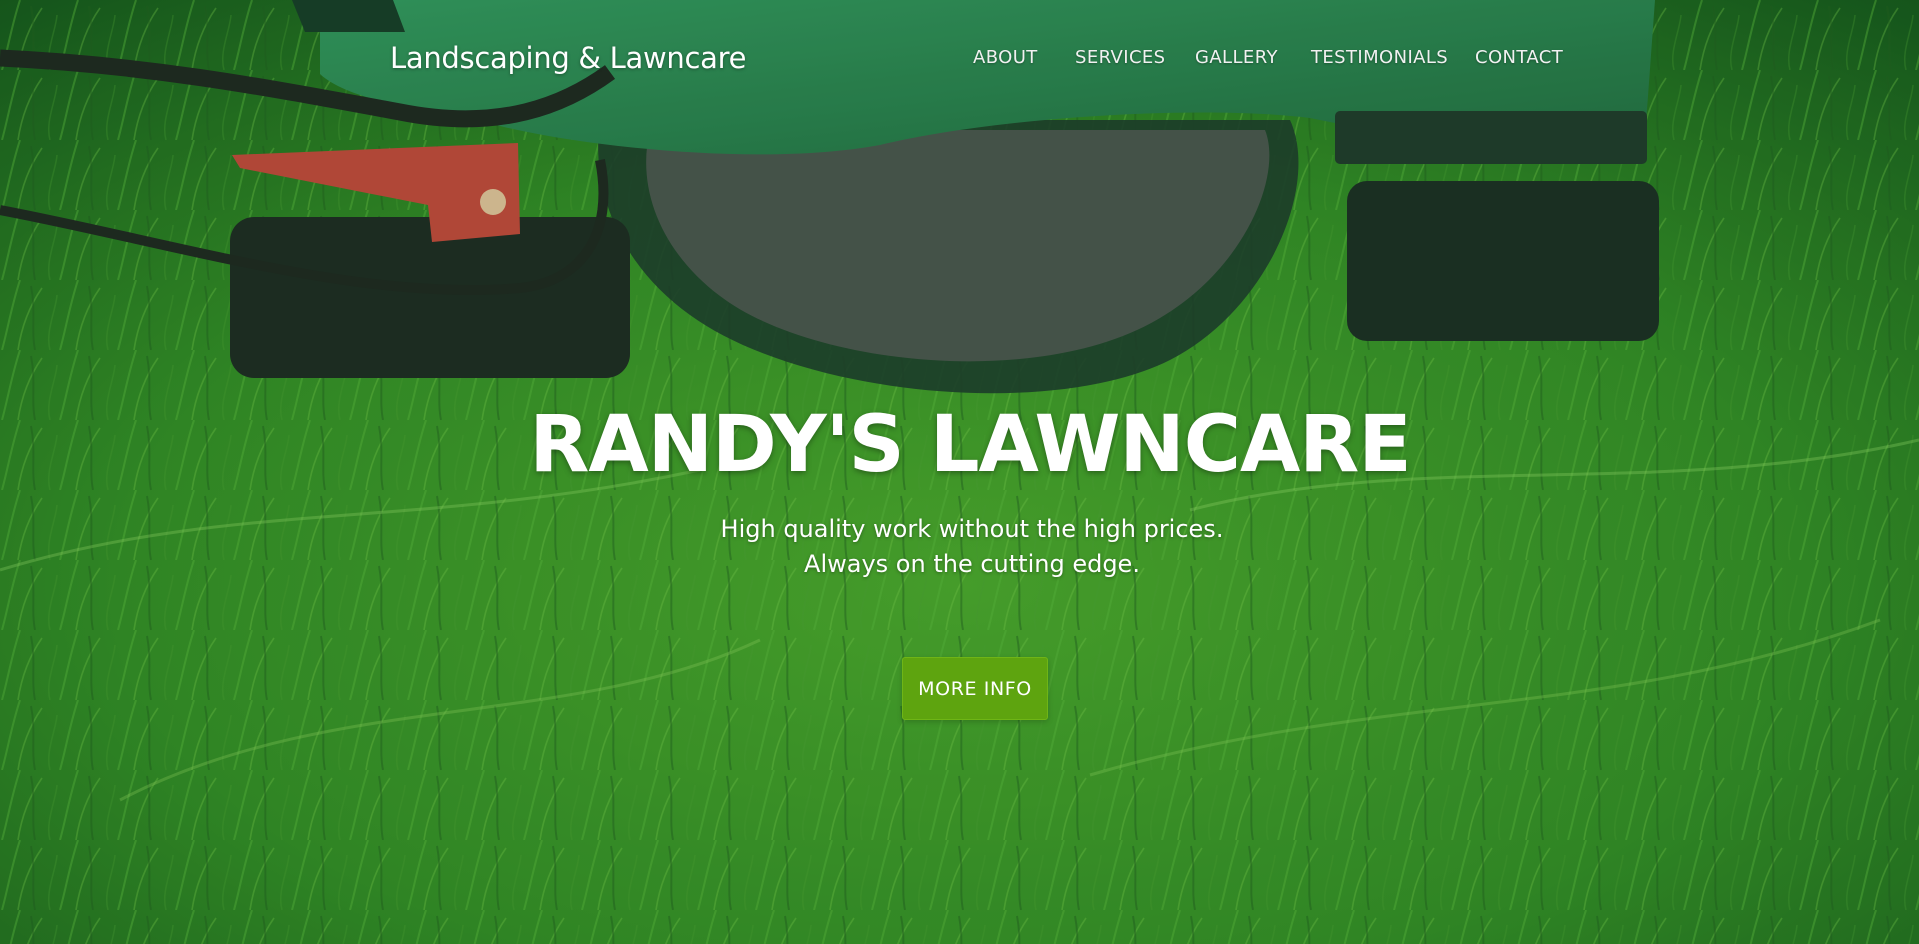 The width and height of the screenshot is (1919, 944). What do you see at coordinates (970, 445) in the screenshot?
I see `hero-title: RANDY'S LAWNCARE` at bounding box center [970, 445].